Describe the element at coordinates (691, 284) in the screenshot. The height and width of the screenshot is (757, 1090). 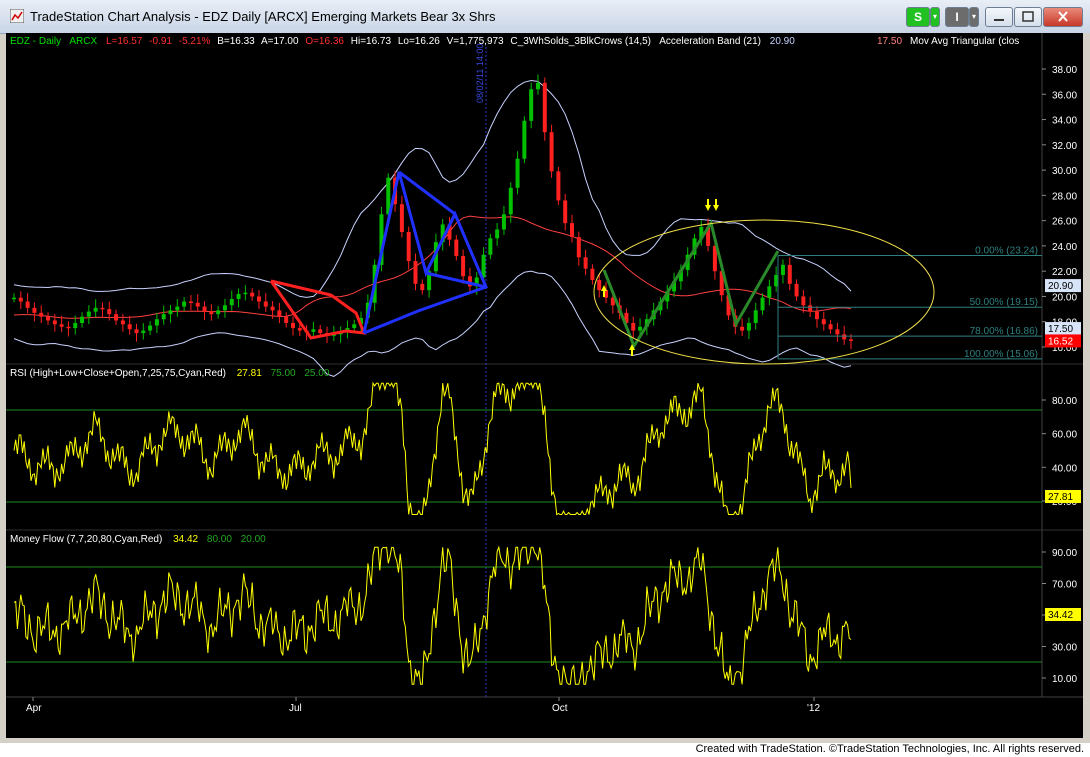
I see `green-head-shoulders-pattern` at that location.